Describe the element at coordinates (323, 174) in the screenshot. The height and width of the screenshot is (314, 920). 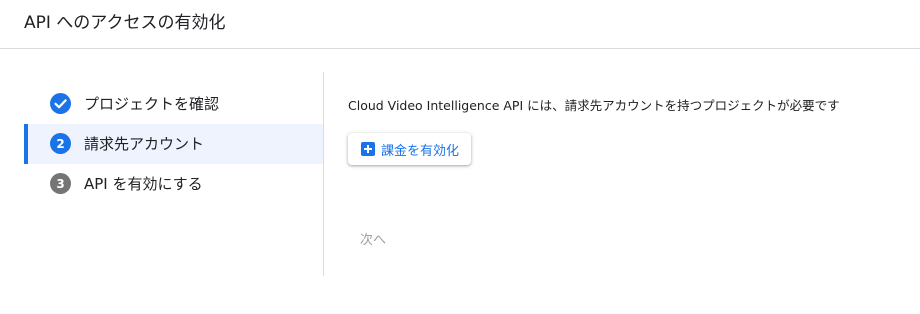
I see `vertical-divider` at that location.